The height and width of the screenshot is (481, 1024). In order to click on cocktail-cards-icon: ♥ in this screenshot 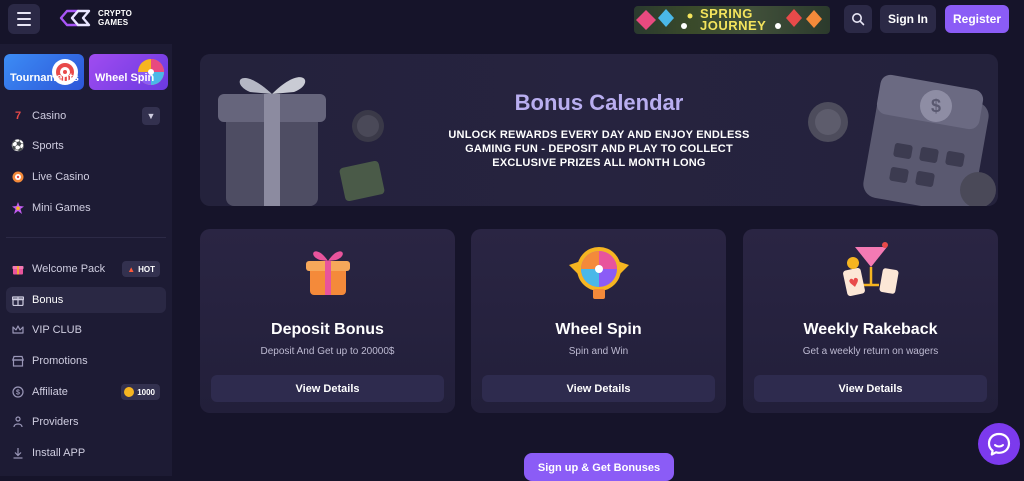, I will do `click(871, 269)`.